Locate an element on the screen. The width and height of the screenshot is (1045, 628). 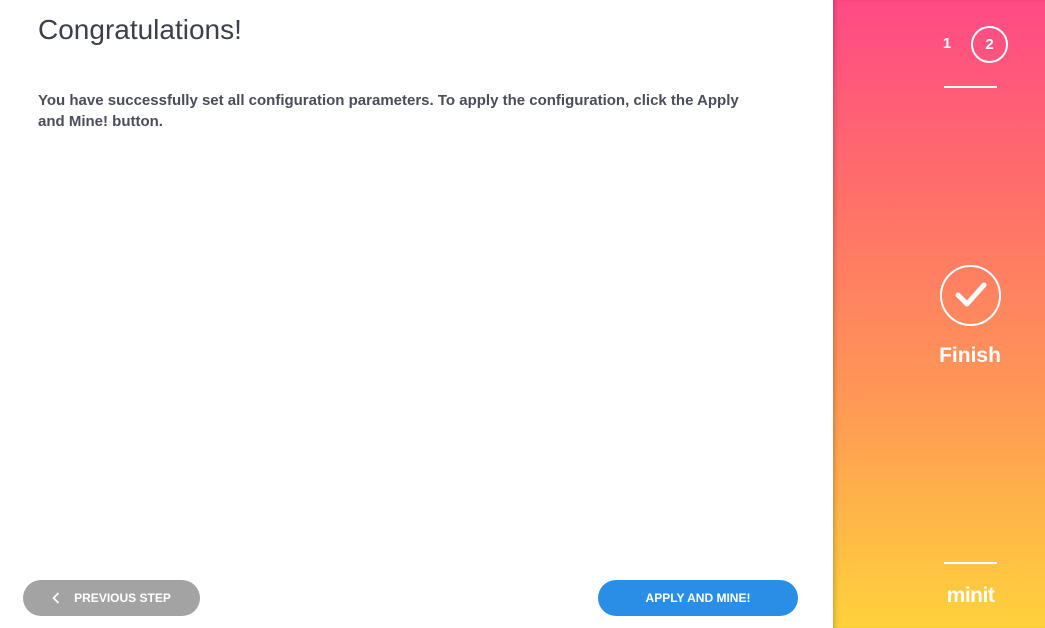
step-indicator: 1 2 is located at coordinates (972, 44).